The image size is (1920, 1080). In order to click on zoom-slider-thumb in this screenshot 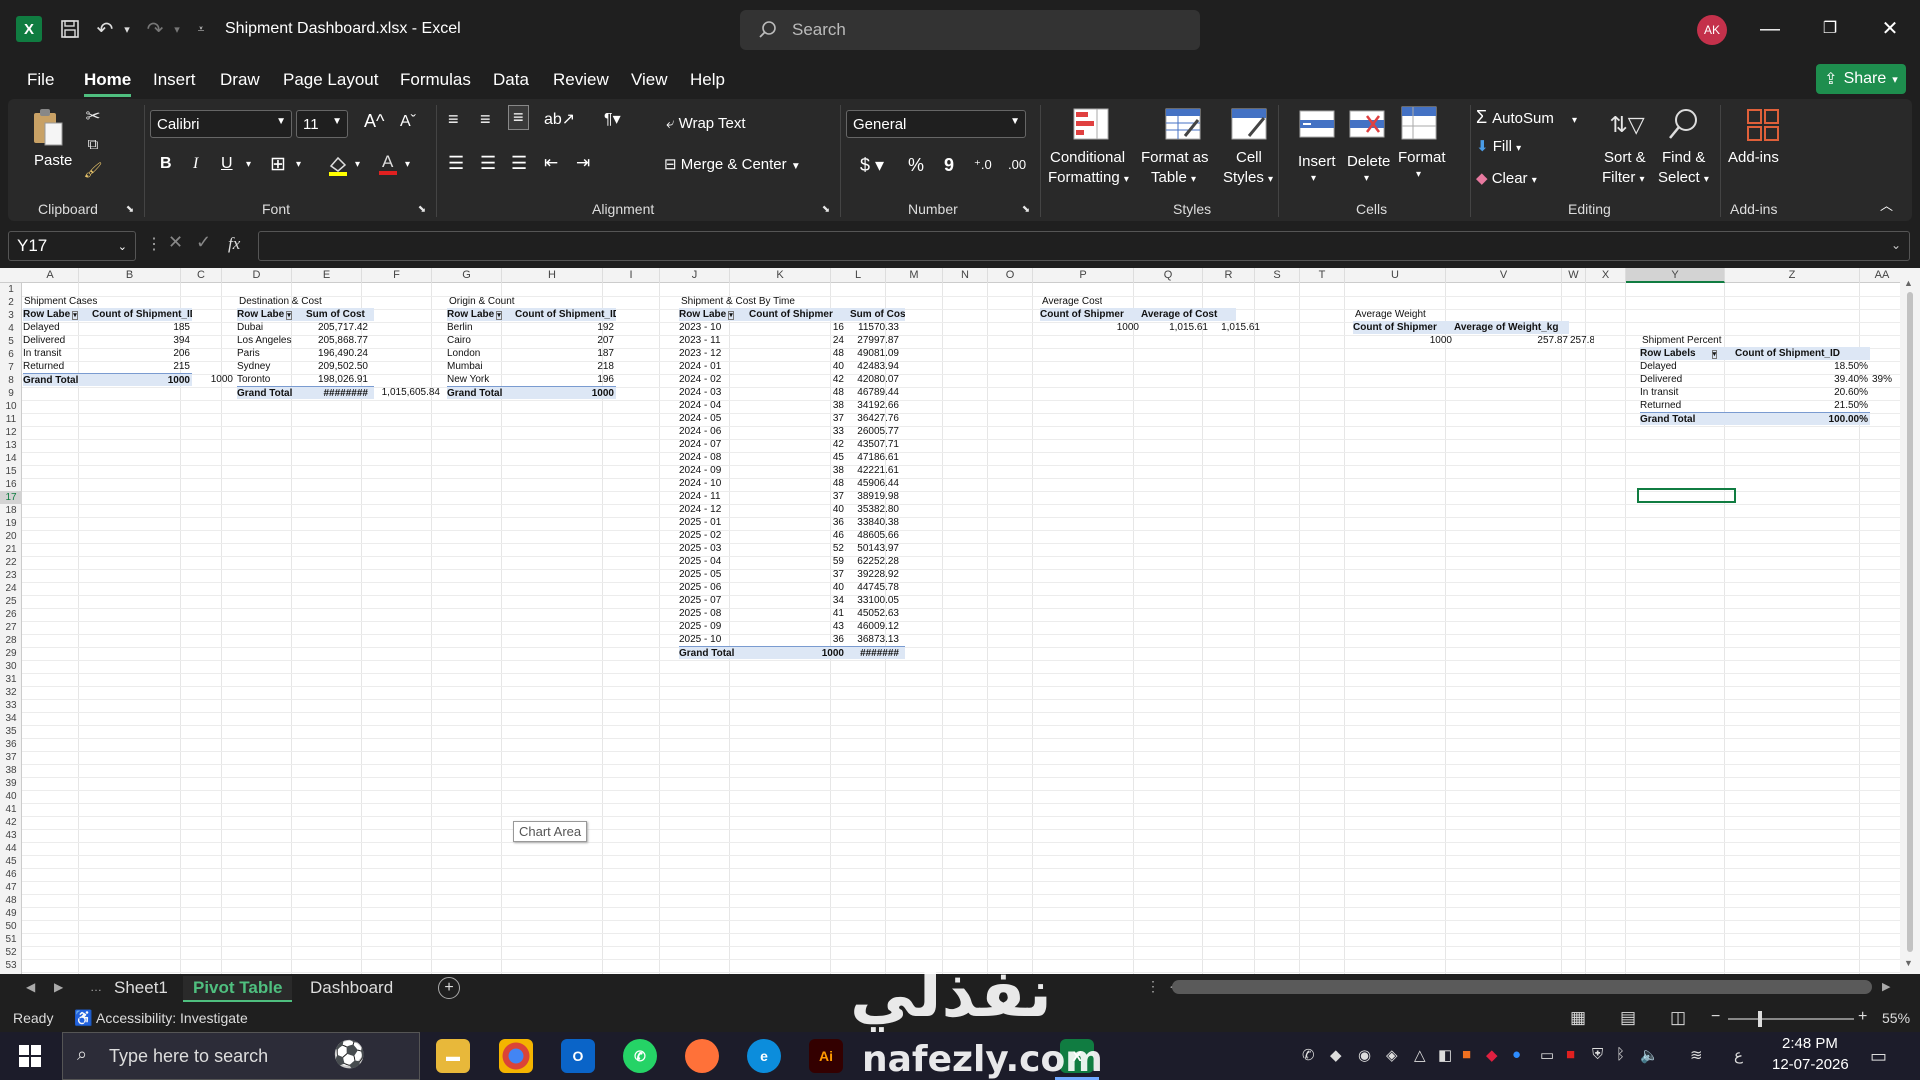, I will do `click(1760, 1019)`.